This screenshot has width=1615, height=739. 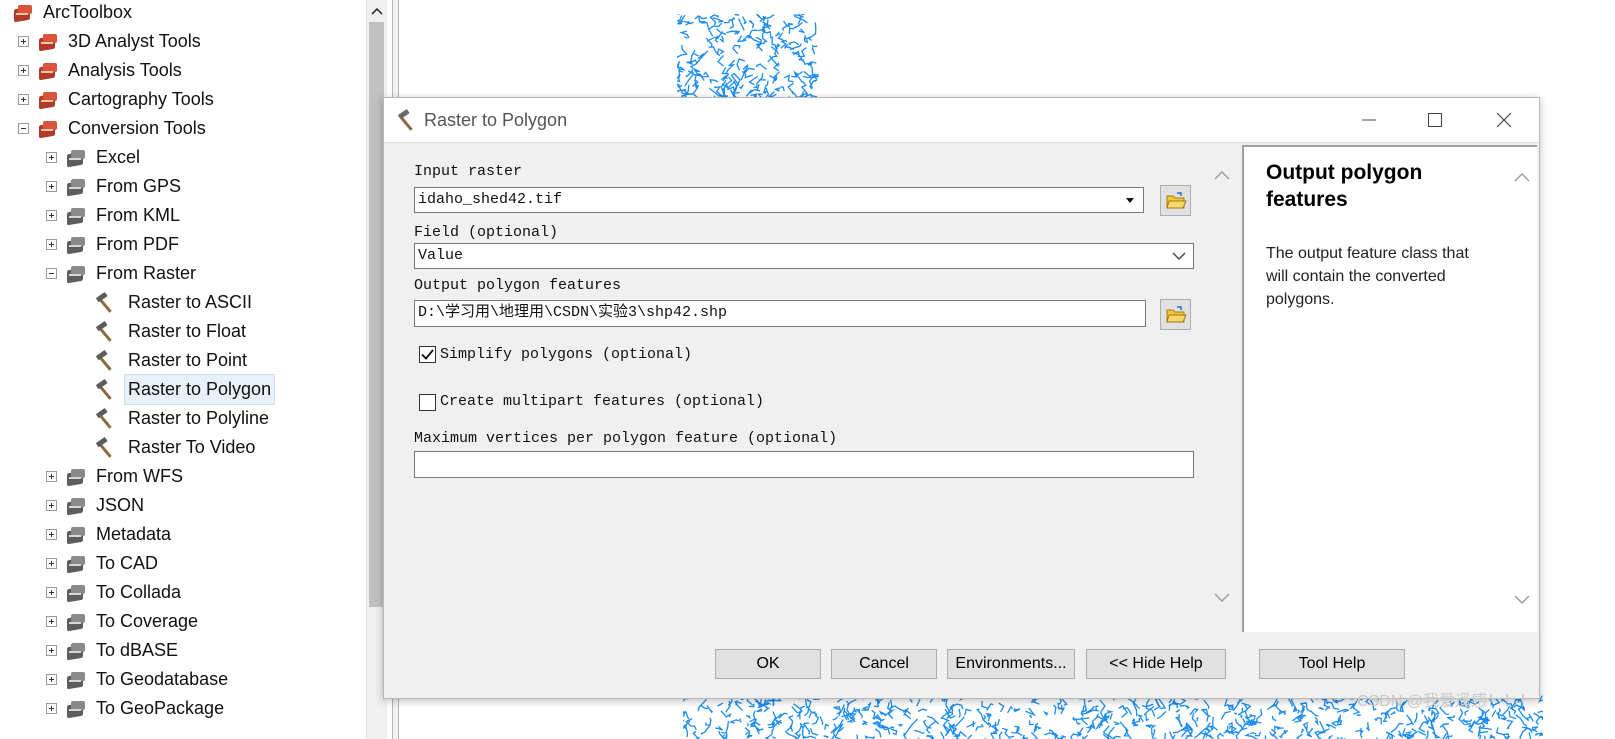 I want to click on output-polygon-input: D:\学习用\地理用\CSDN\实验3\shp42.shp, so click(x=780, y=313).